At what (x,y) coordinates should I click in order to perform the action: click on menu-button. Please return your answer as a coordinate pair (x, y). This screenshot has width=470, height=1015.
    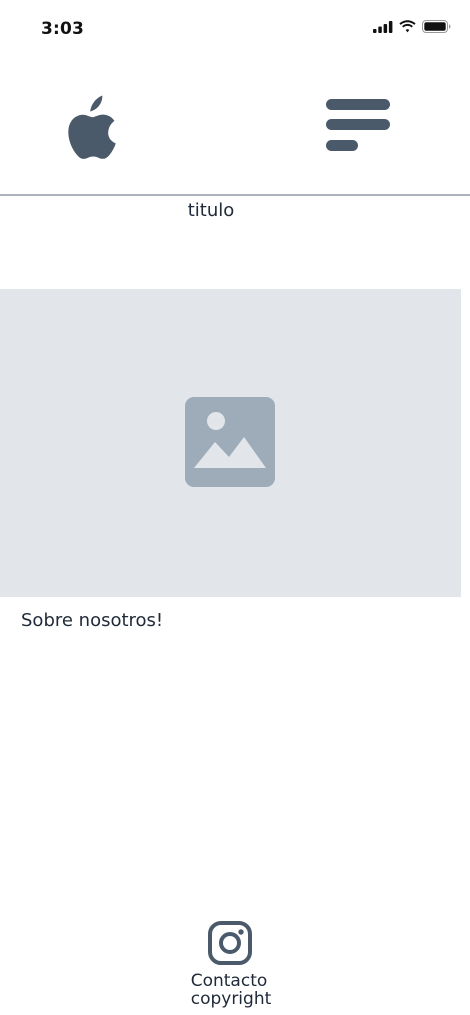
    Looking at the image, I should click on (358, 124).